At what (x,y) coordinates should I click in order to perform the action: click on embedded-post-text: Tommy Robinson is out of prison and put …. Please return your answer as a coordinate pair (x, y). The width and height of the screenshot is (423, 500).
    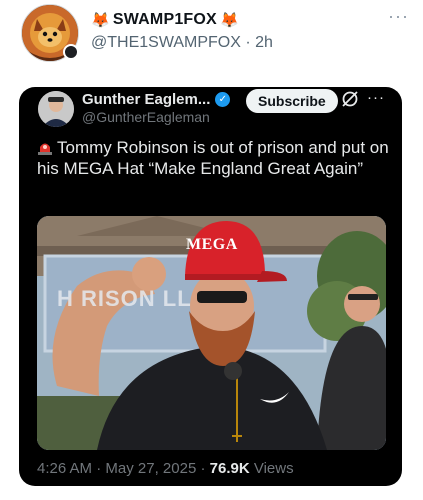
    Looking at the image, I should click on (213, 158).